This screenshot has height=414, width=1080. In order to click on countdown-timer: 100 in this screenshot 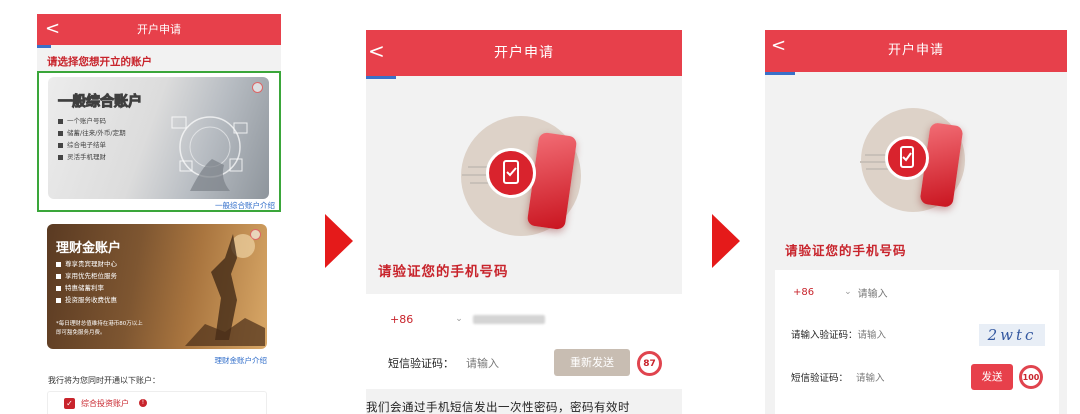, I will do `click(1031, 377)`.